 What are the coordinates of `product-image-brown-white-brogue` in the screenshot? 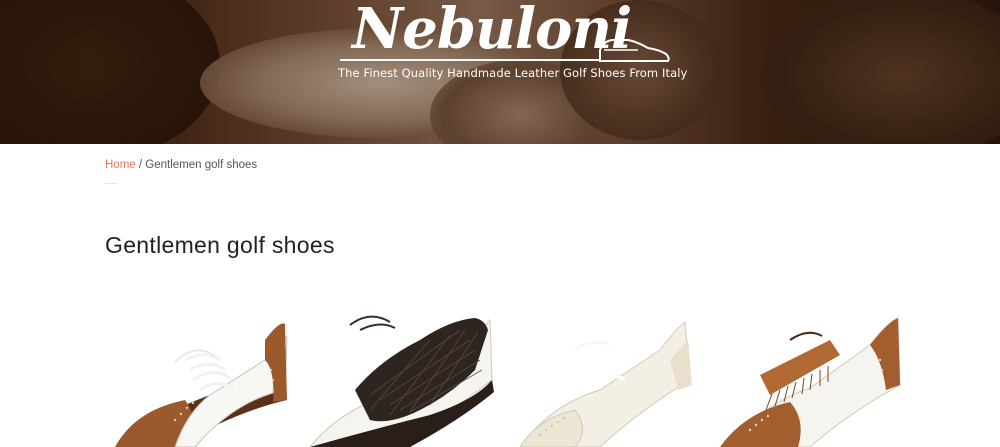 It's located at (210, 373).